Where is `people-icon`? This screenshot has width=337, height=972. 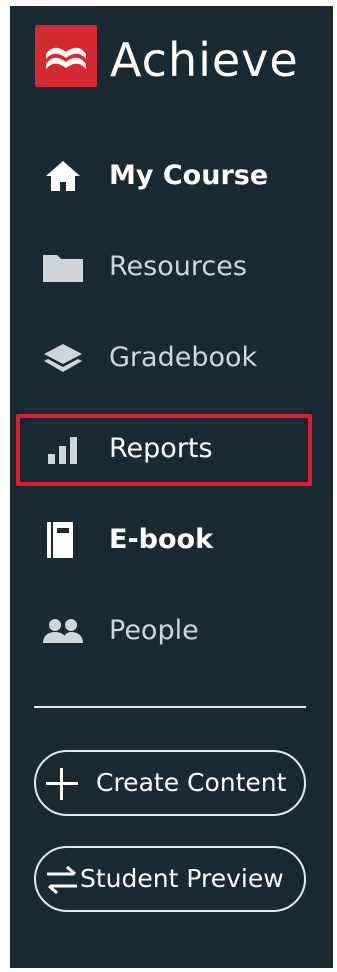 people-icon is located at coordinates (63, 631).